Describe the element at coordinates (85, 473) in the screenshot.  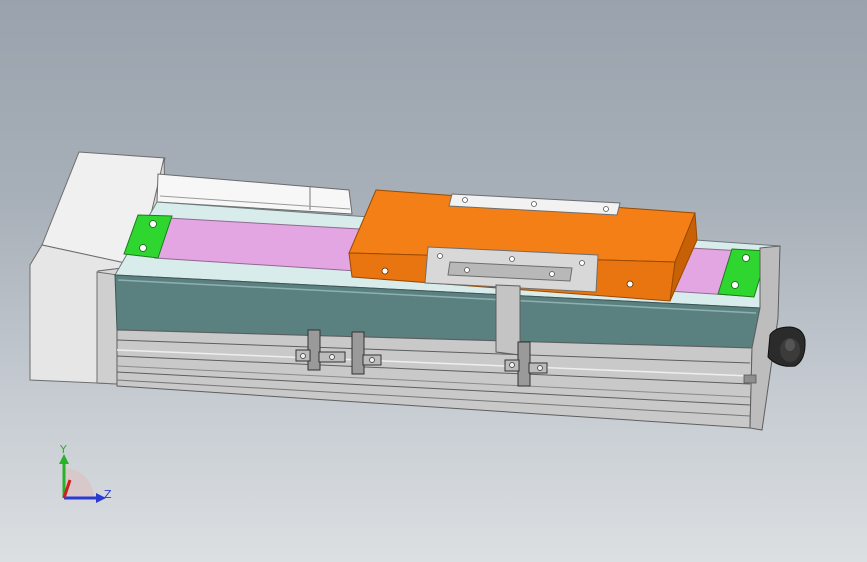
I see `coordinate-triad: Y Z` at that location.